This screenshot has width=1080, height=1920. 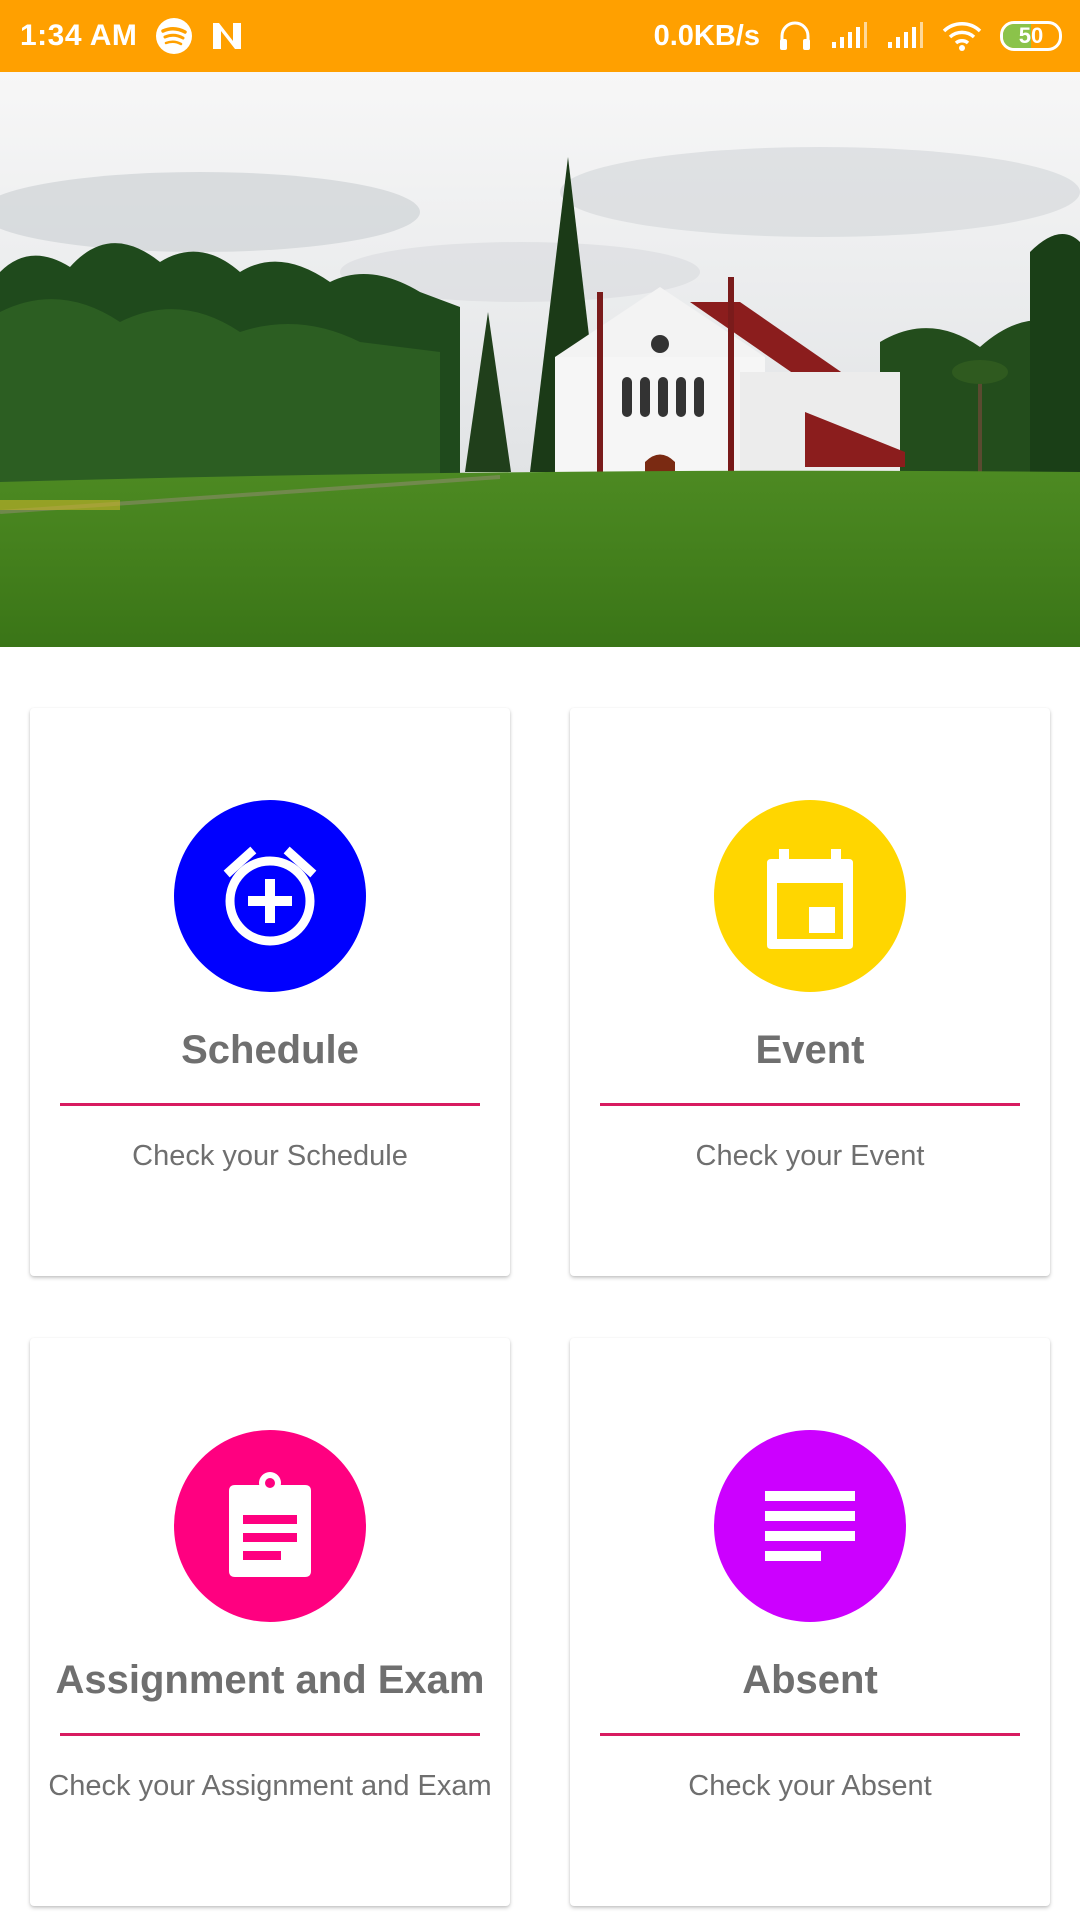 I want to click on status-bar: 1:34 AM 0.0KB/s 50, so click(x=540, y=36).